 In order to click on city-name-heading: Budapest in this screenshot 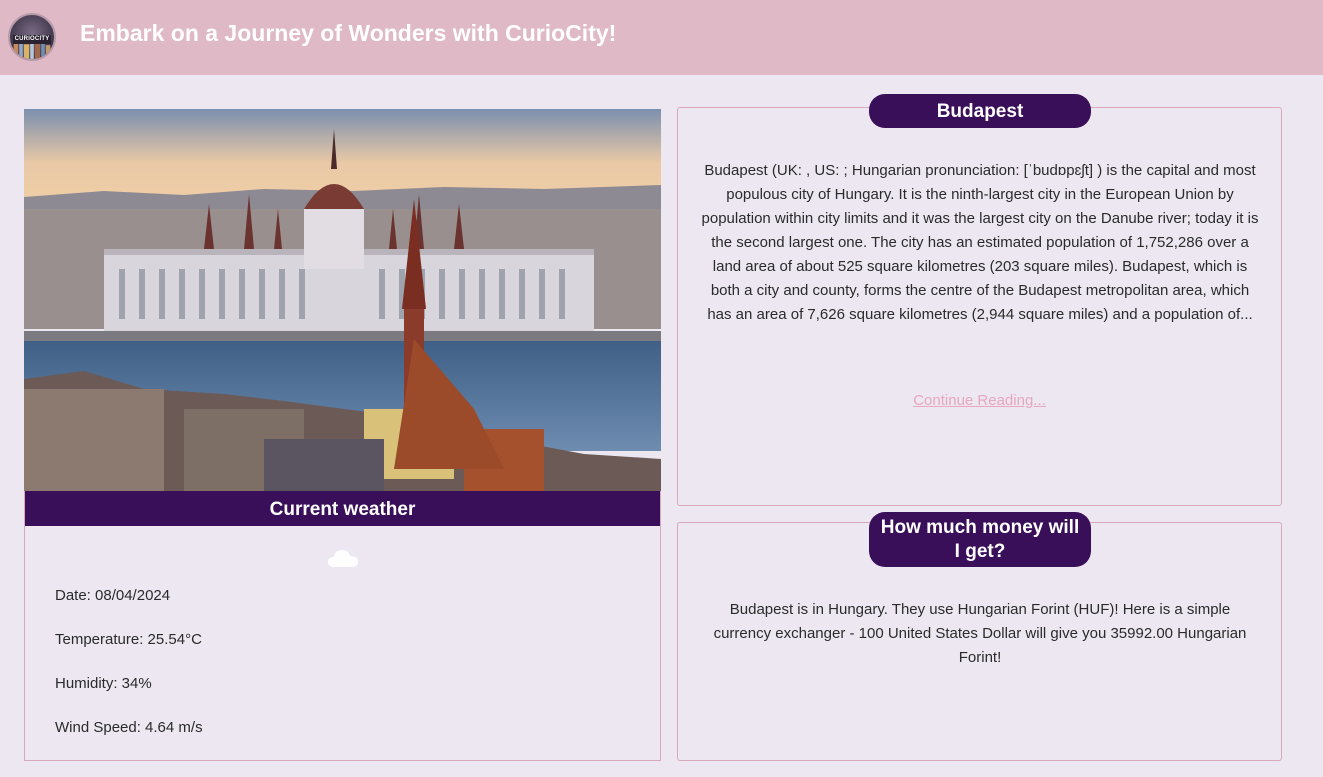, I will do `click(980, 111)`.